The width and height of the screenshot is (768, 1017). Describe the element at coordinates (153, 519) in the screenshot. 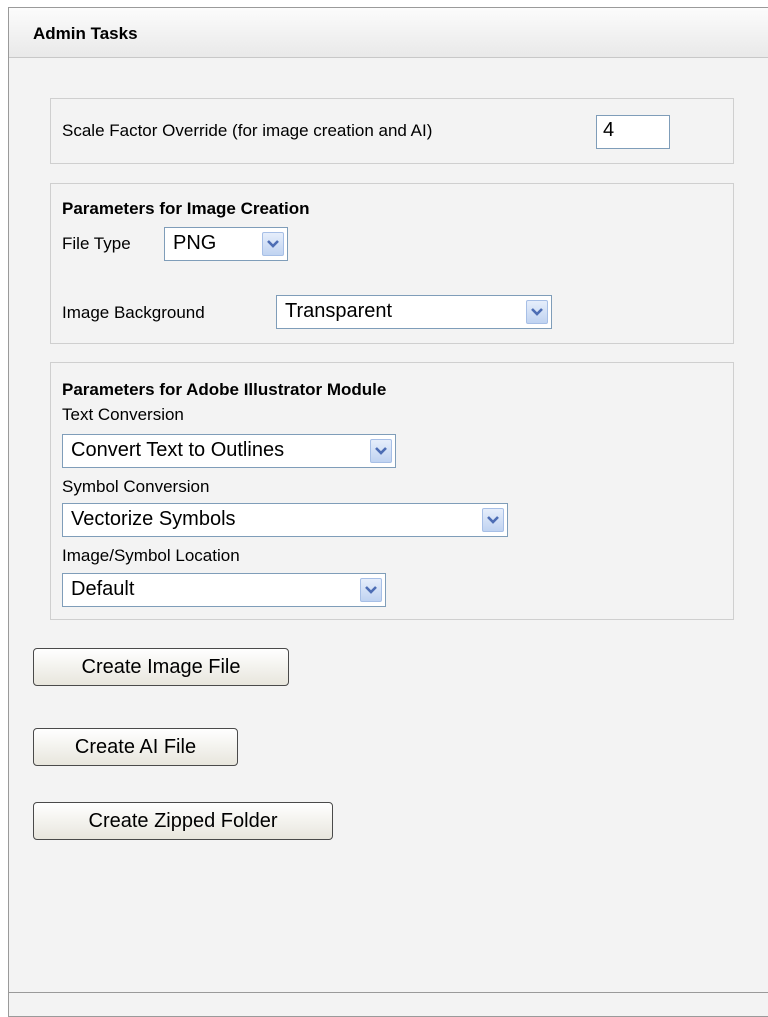

I see `symbol-conversion-value: Vectorize Symbols` at that location.